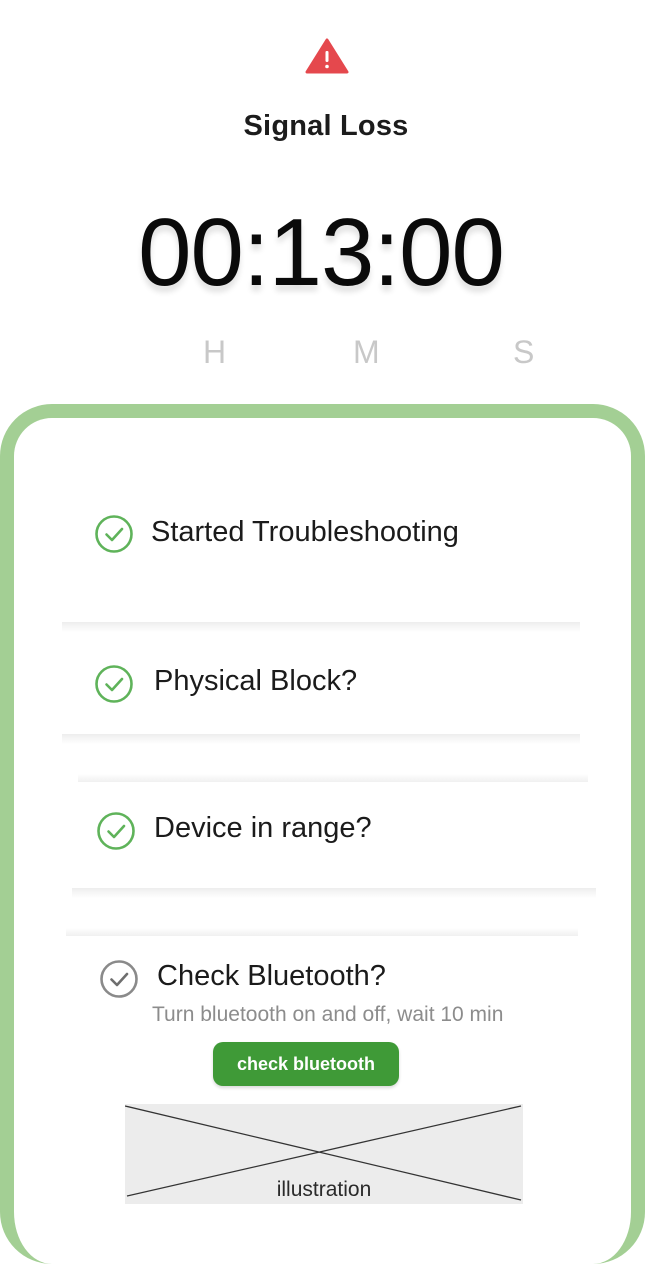  I want to click on timer-unit-minutes: M, so click(366, 352).